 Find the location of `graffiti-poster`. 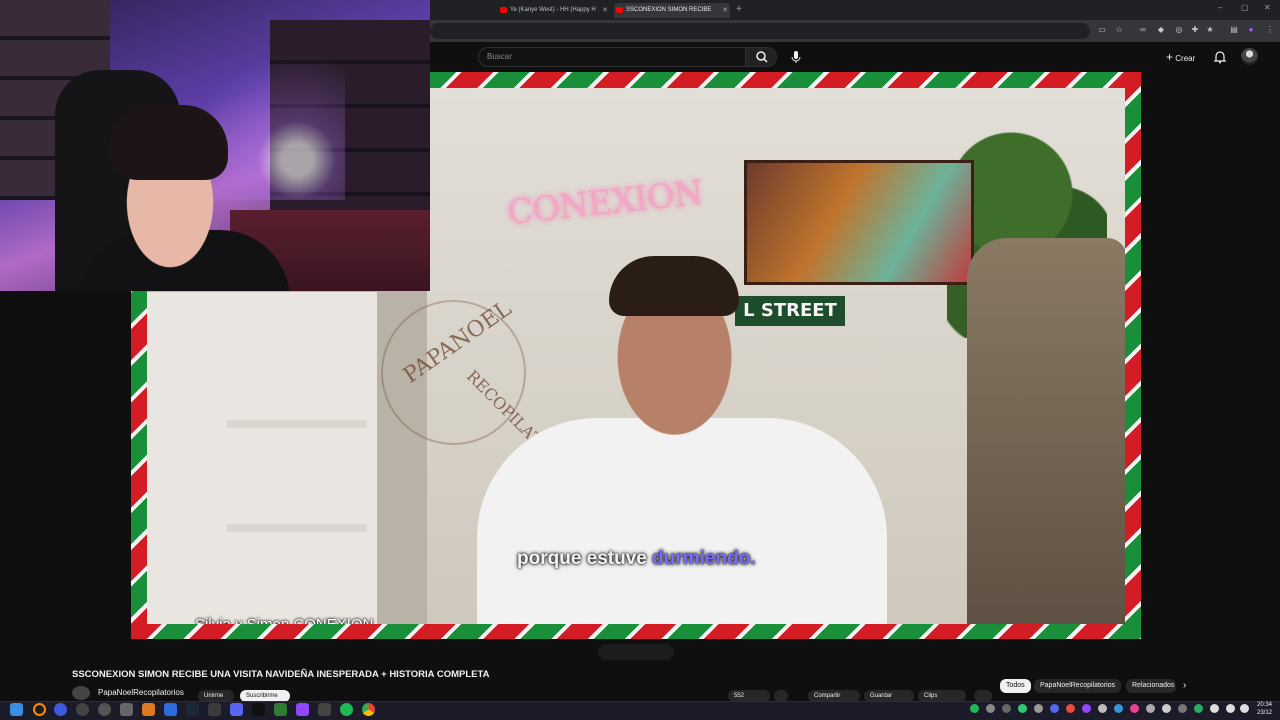

graffiti-poster is located at coordinates (859, 222).